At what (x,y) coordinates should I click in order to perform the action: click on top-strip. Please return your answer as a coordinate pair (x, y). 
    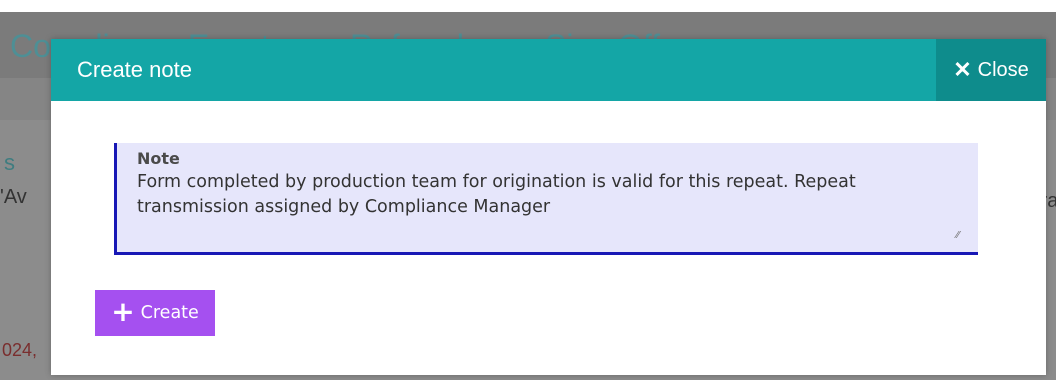
    Looking at the image, I should click on (528, 6).